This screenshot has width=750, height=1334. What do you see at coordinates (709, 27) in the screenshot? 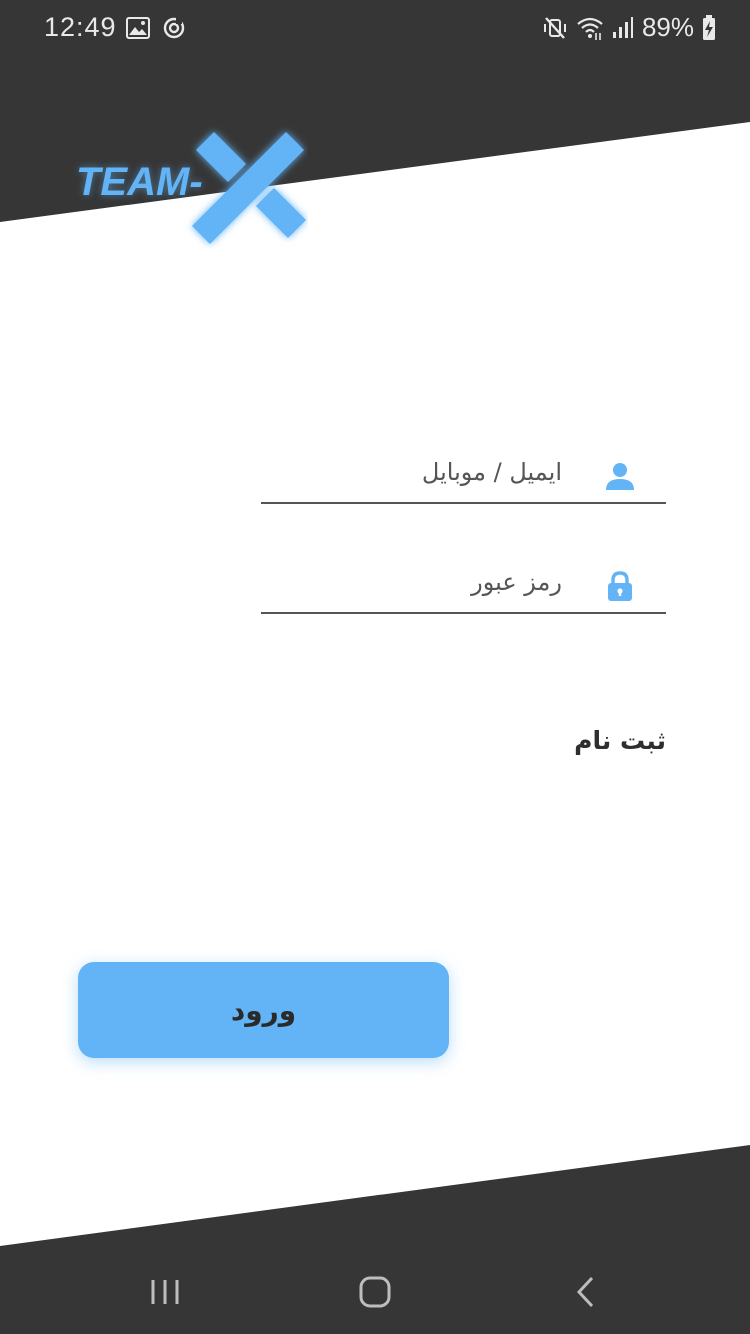
I see `battery-charging-icon` at bounding box center [709, 27].